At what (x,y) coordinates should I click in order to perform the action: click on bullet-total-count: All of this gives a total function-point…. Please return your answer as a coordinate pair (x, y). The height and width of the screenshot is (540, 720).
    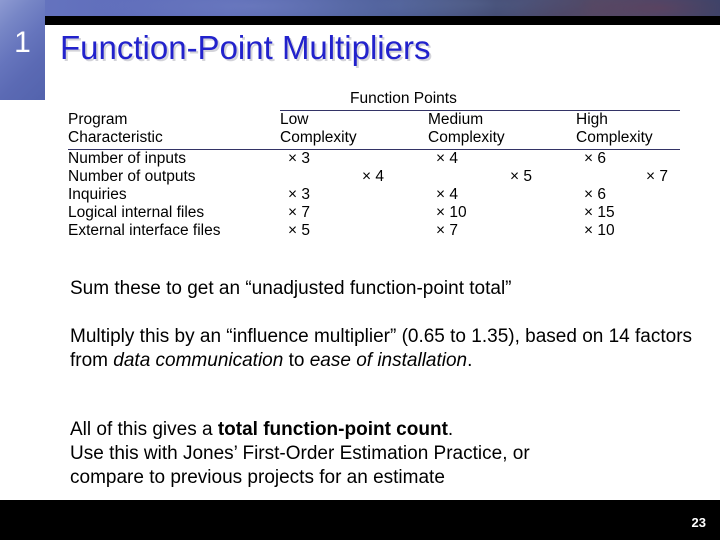
    Looking at the image, I should click on (382, 454).